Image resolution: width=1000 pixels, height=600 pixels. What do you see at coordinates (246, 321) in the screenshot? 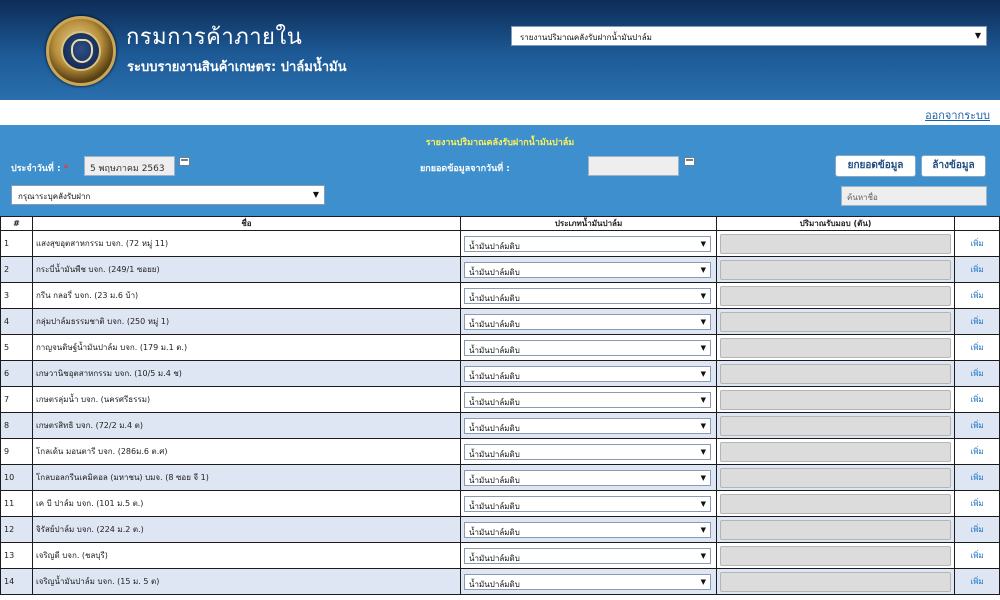
I see `row-name: กลุ่มปาล์มธรรมชาติ บจก. (250 หมู่ 1)` at bounding box center [246, 321].